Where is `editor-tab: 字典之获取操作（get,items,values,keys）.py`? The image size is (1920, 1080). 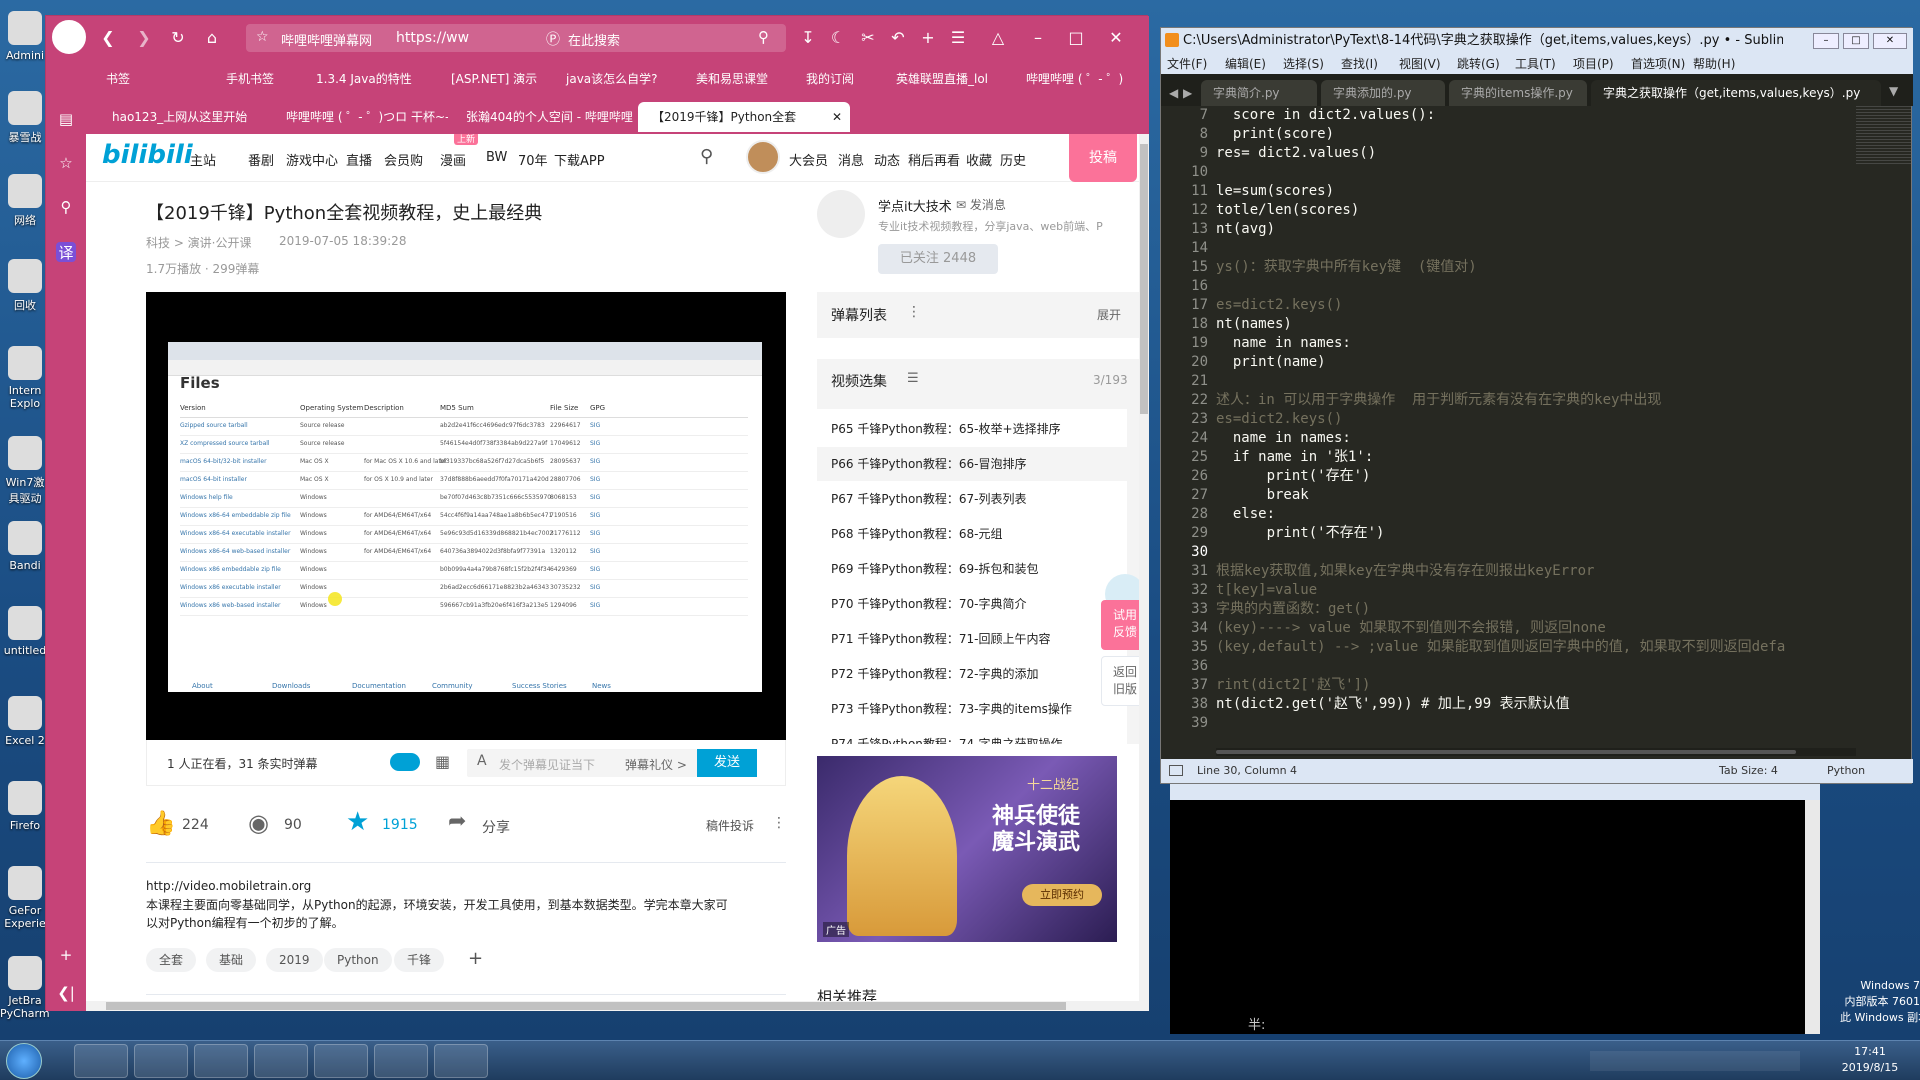 editor-tab: 字典之获取操作（get,items,values,keys）.py is located at coordinates (1736, 93).